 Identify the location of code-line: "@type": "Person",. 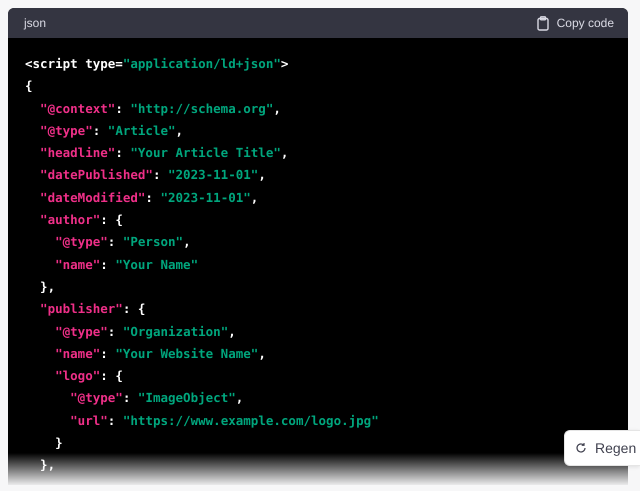
(122, 242).